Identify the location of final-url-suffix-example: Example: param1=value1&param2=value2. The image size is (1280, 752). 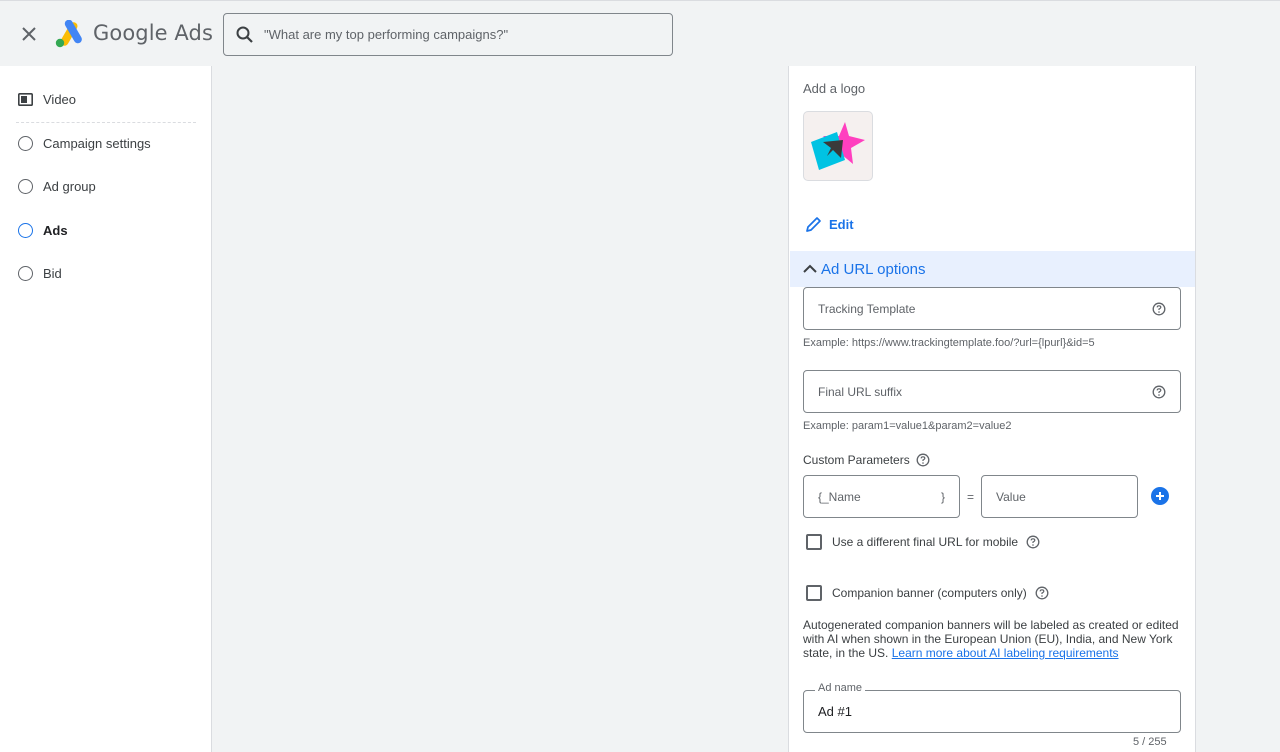
(907, 426).